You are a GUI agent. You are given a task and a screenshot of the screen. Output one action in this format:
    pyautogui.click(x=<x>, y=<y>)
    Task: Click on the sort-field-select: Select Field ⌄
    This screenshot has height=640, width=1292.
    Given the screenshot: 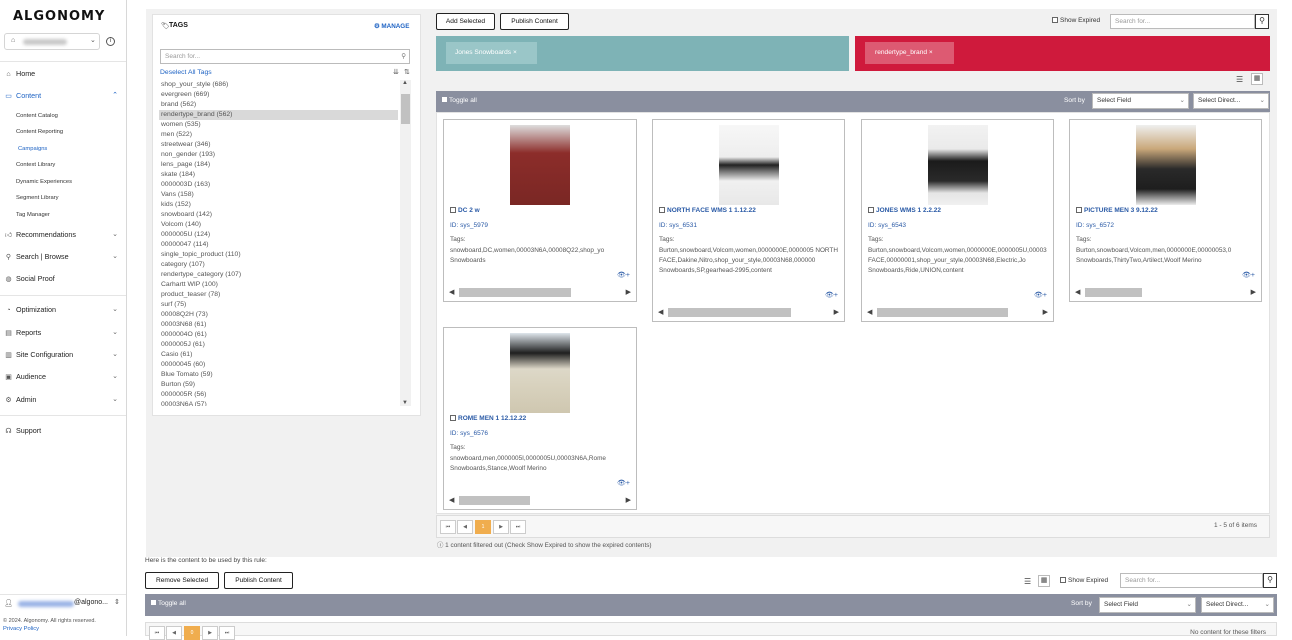 What is the action you would take?
    pyautogui.click(x=1140, y=101)
    